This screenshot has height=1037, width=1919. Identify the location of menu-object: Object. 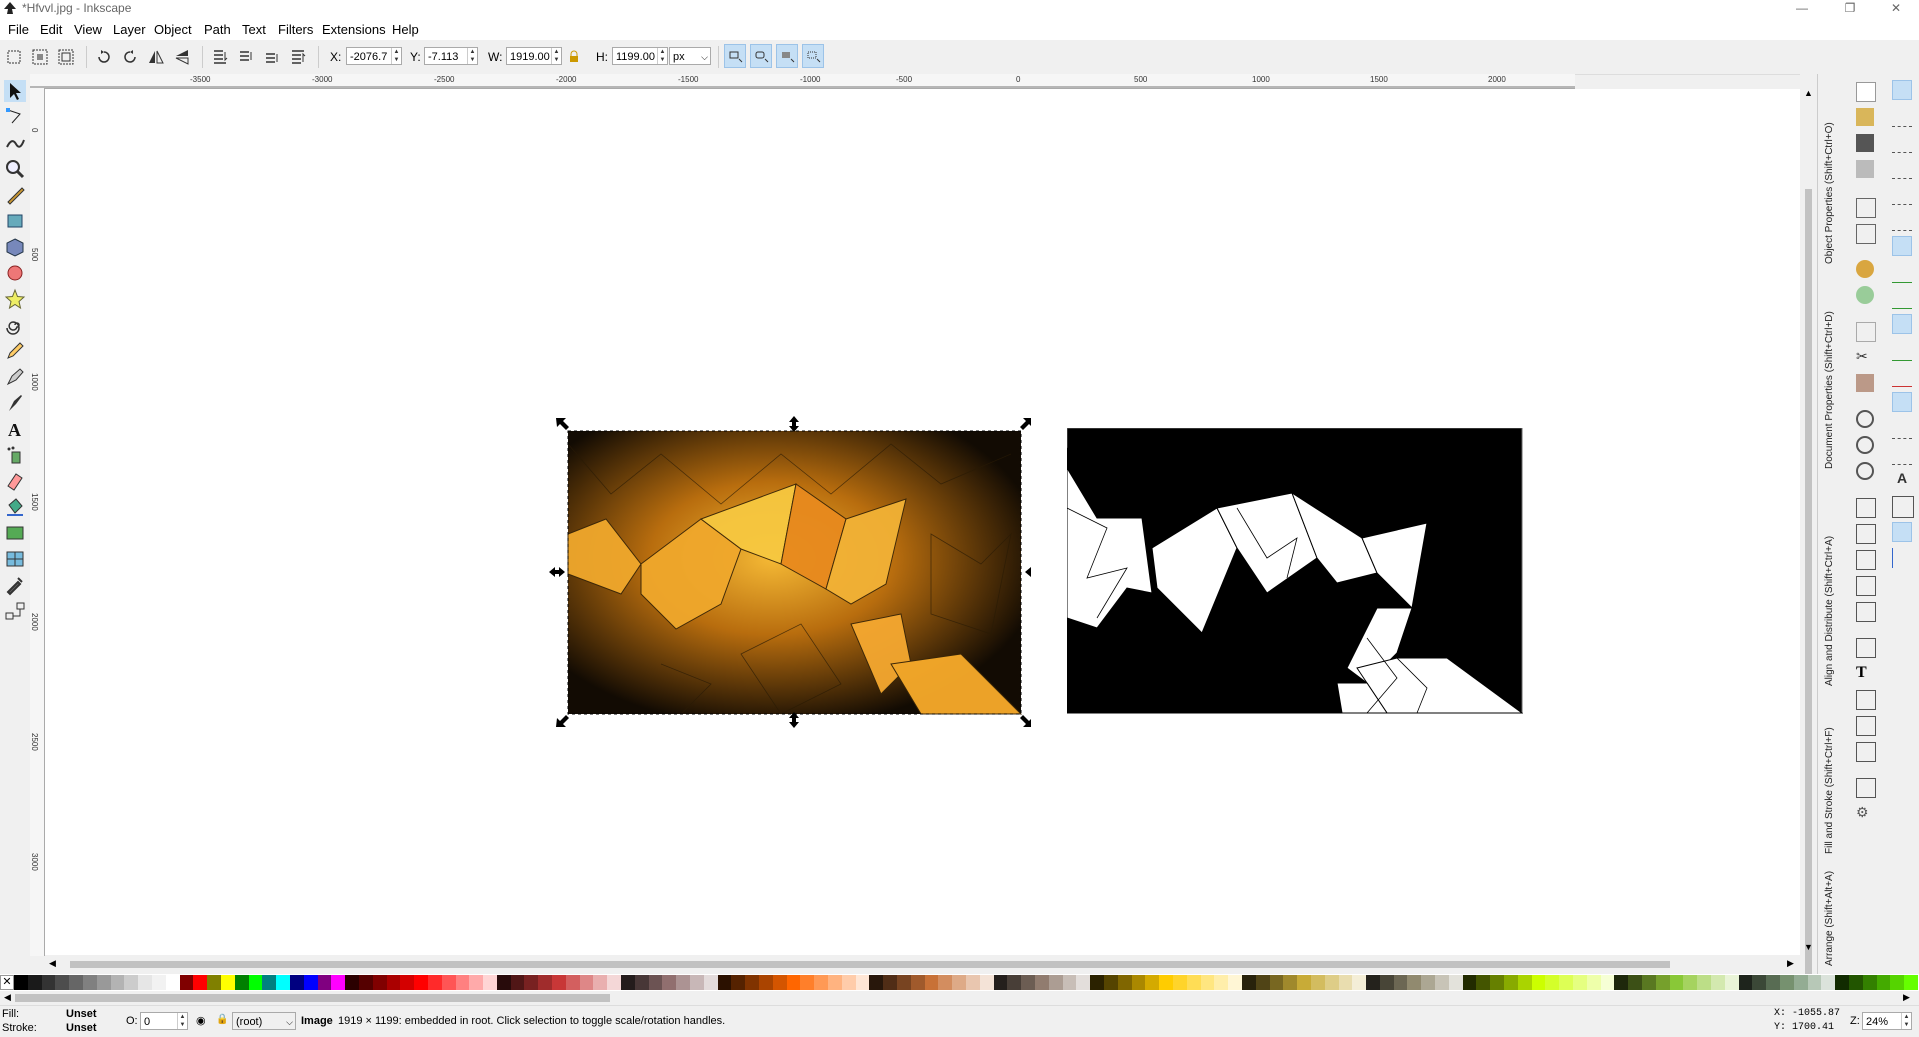
(173, 29).